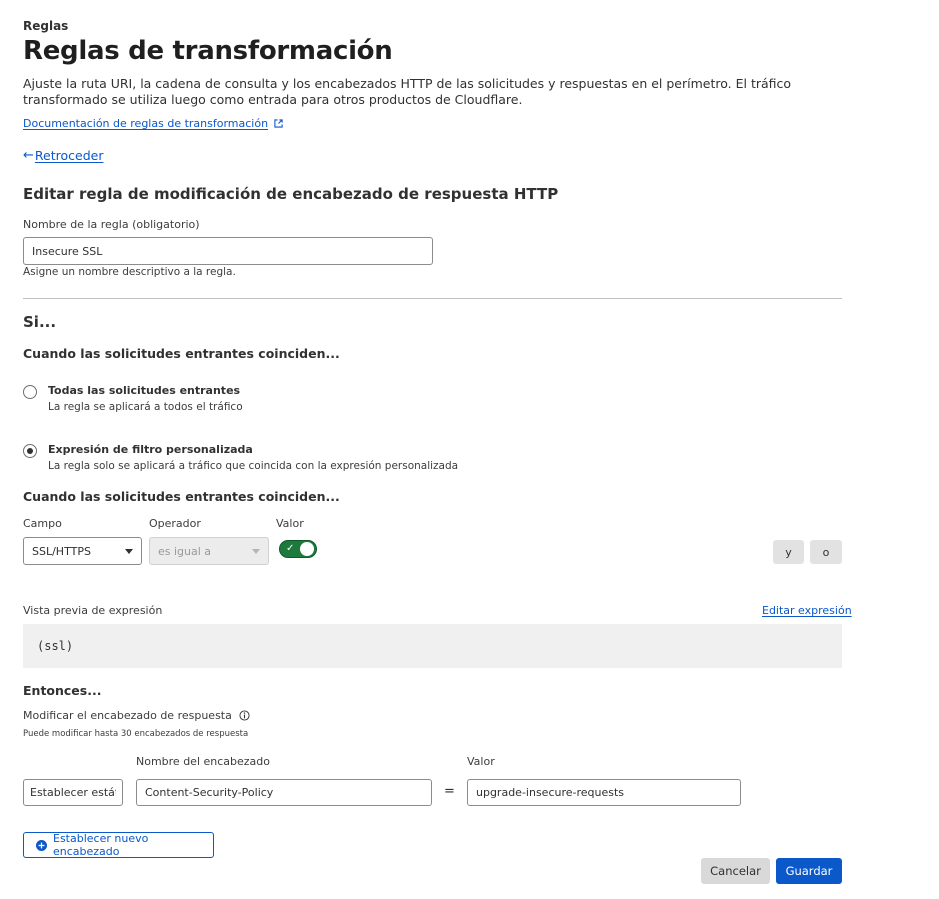 Image resolution: width=939 pixels, height=899 pixels. I want to click on header-name-input: Content-Security-Policy, so click(284, 792).